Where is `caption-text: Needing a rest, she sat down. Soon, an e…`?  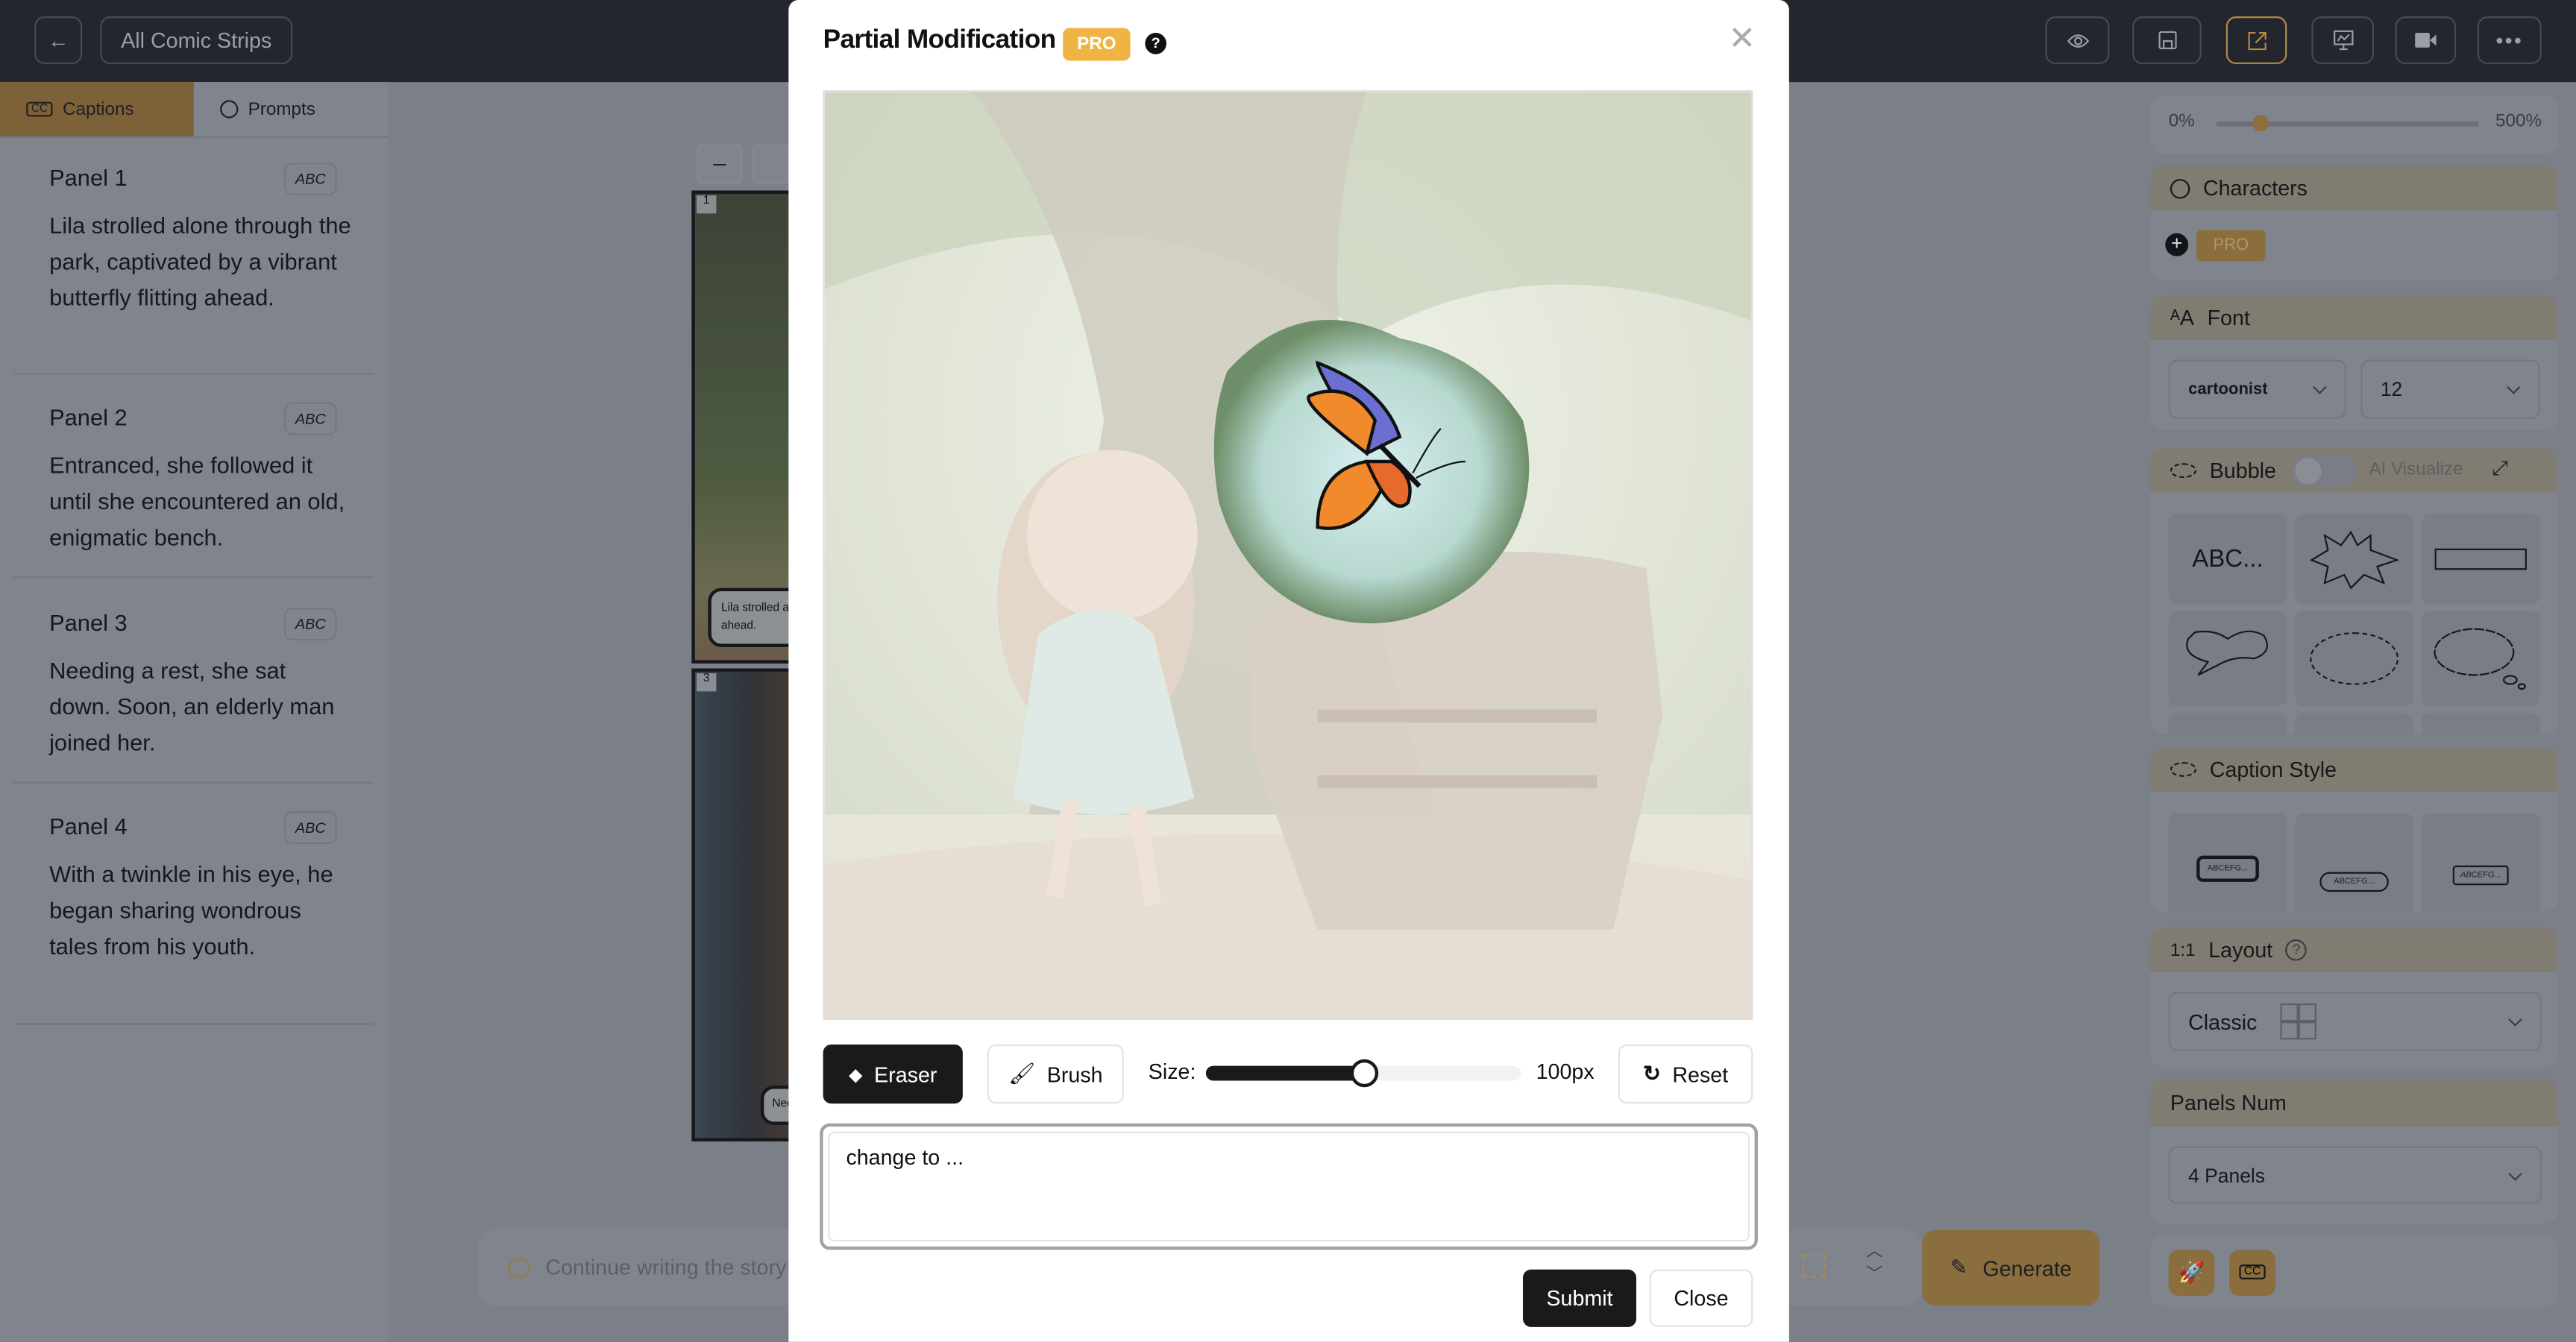 caption-text: Needing a rest, she sat down. Soon, an e… is located at coordinates (202, 706).